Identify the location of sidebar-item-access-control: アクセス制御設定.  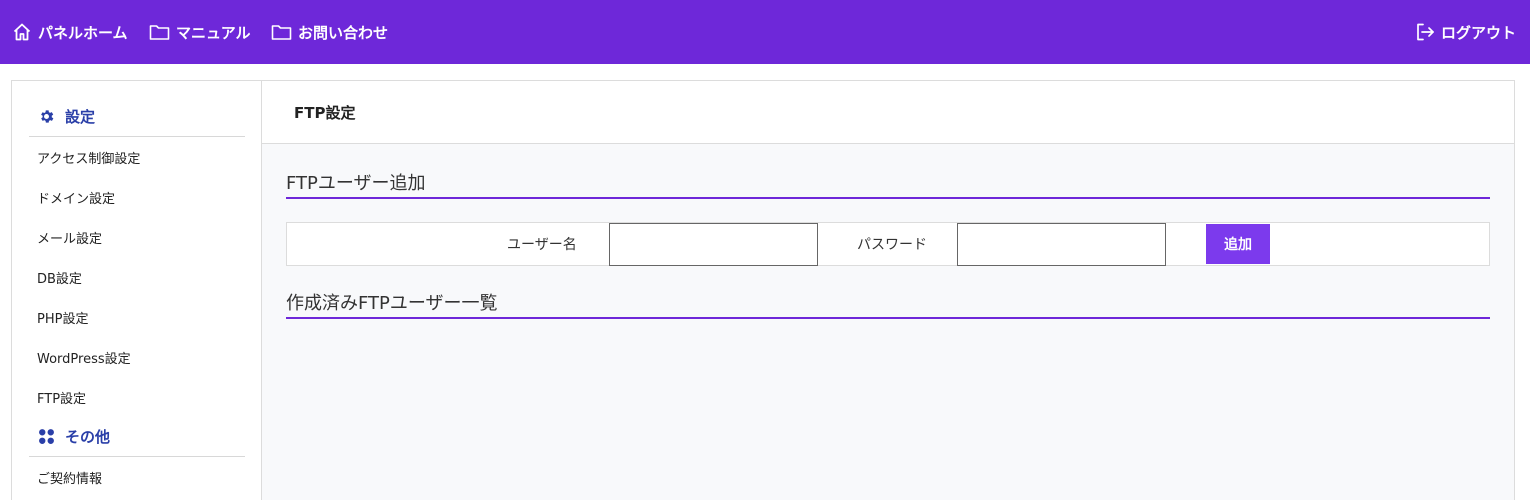
(88, 157).